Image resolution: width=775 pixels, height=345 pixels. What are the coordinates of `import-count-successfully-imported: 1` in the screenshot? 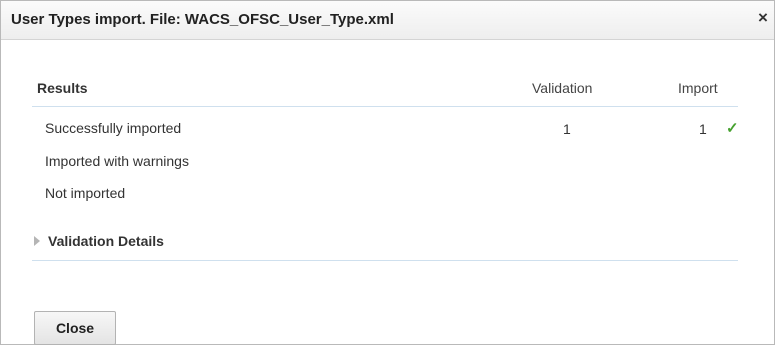 It's located at (703, 129).